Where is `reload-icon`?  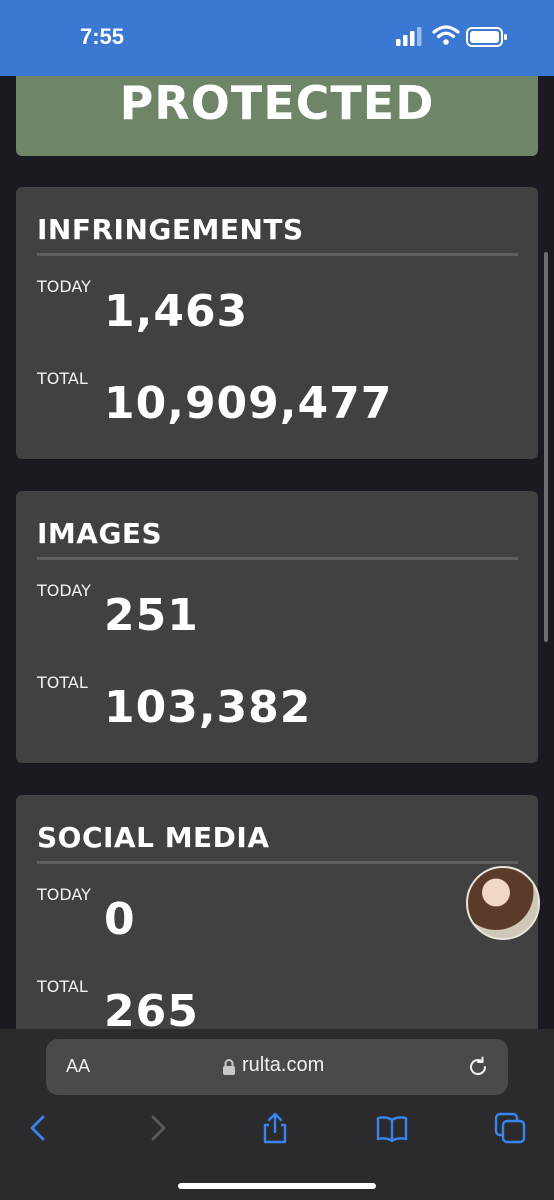
reload-icon is located at coordinates (478, 1067).